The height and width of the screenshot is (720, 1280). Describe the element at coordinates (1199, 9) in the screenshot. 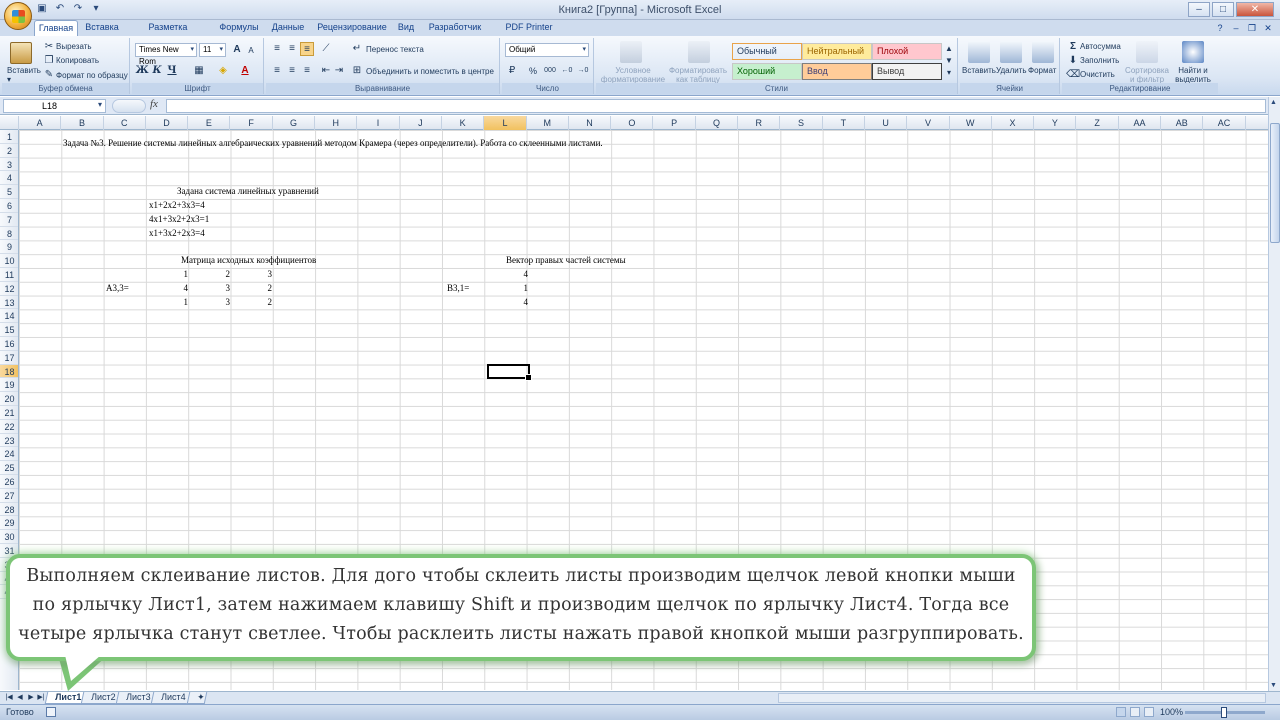

I see `minimize-button: –` at that location.